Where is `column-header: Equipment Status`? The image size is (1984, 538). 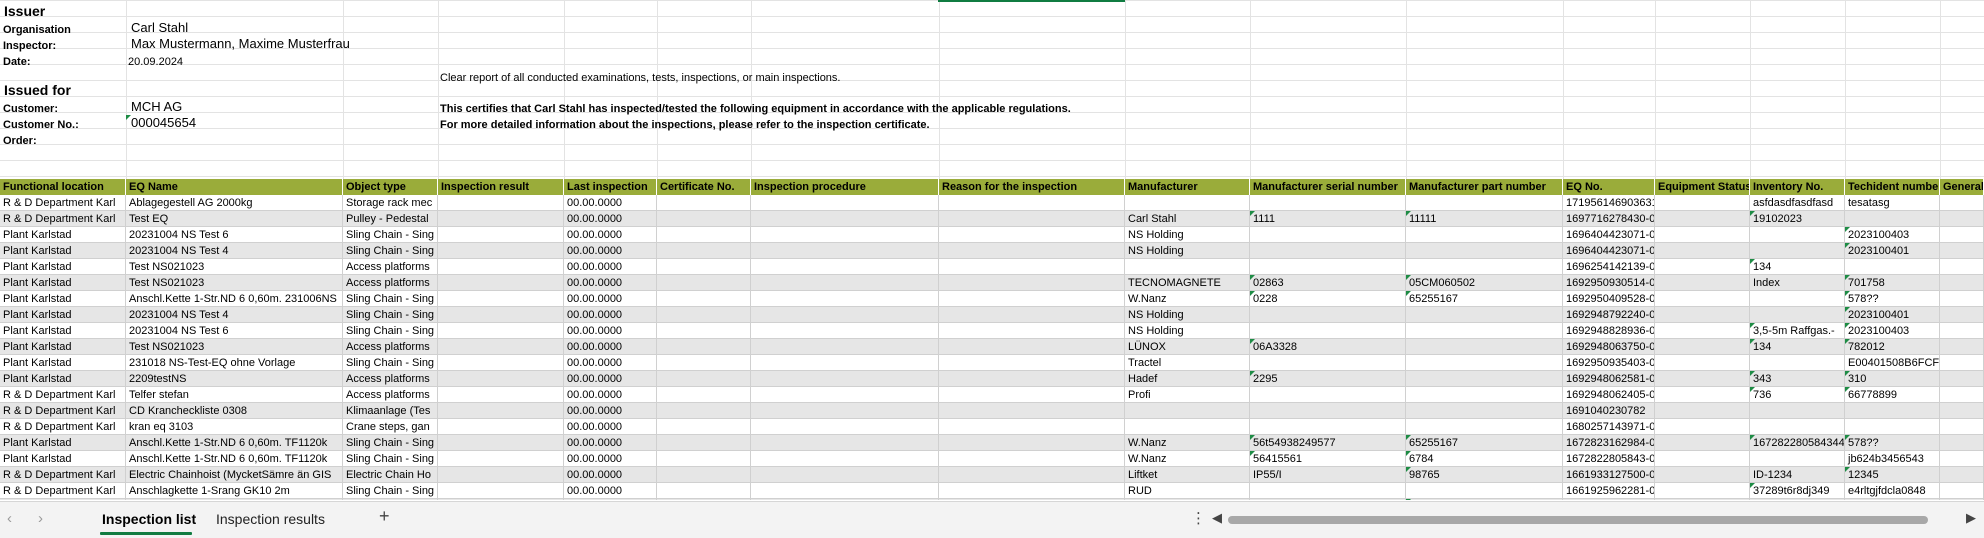
column-header: Equipment Status is located at coordinates (1702, 187).